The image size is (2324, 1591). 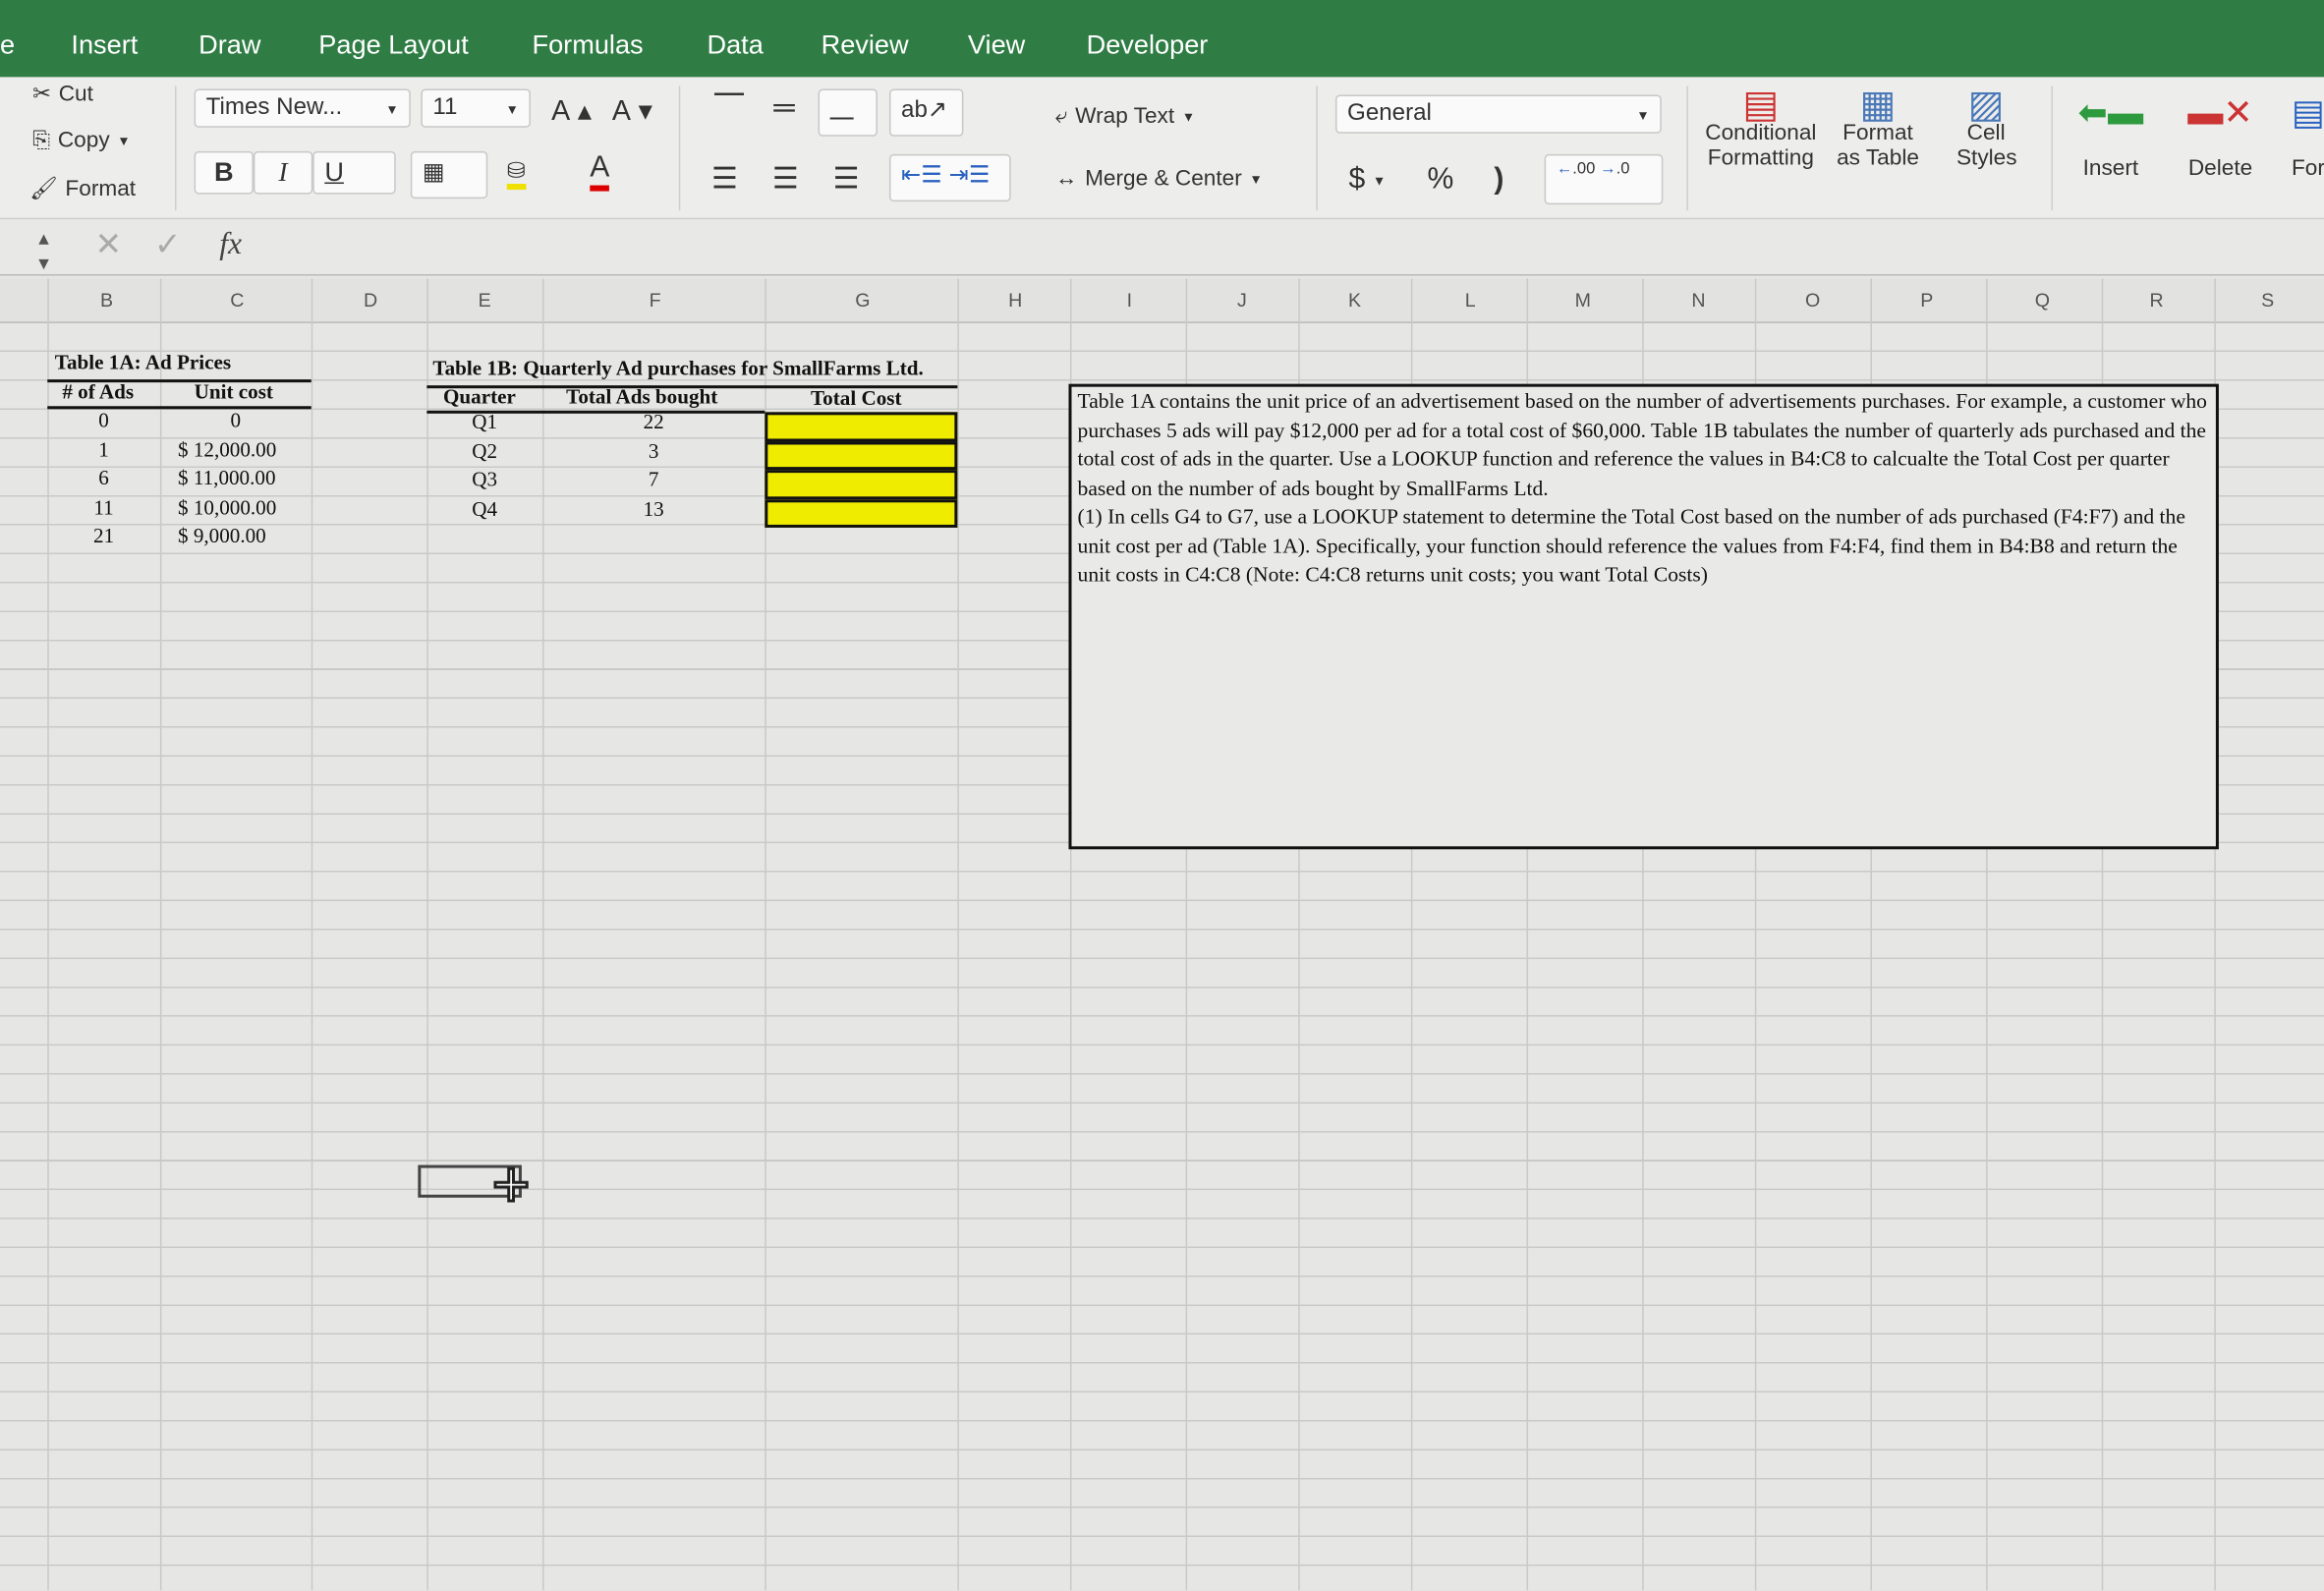 What do you see at coordinates (484, 423) in the screenshot?
I see `table1b-quarter-cell: Q1` at bounding box center [484, 423].